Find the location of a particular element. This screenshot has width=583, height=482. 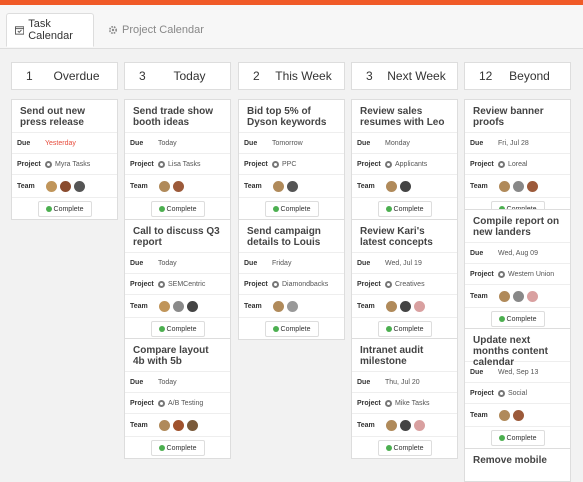

task-title: Send out new press release is located at coordinates (52, 117).